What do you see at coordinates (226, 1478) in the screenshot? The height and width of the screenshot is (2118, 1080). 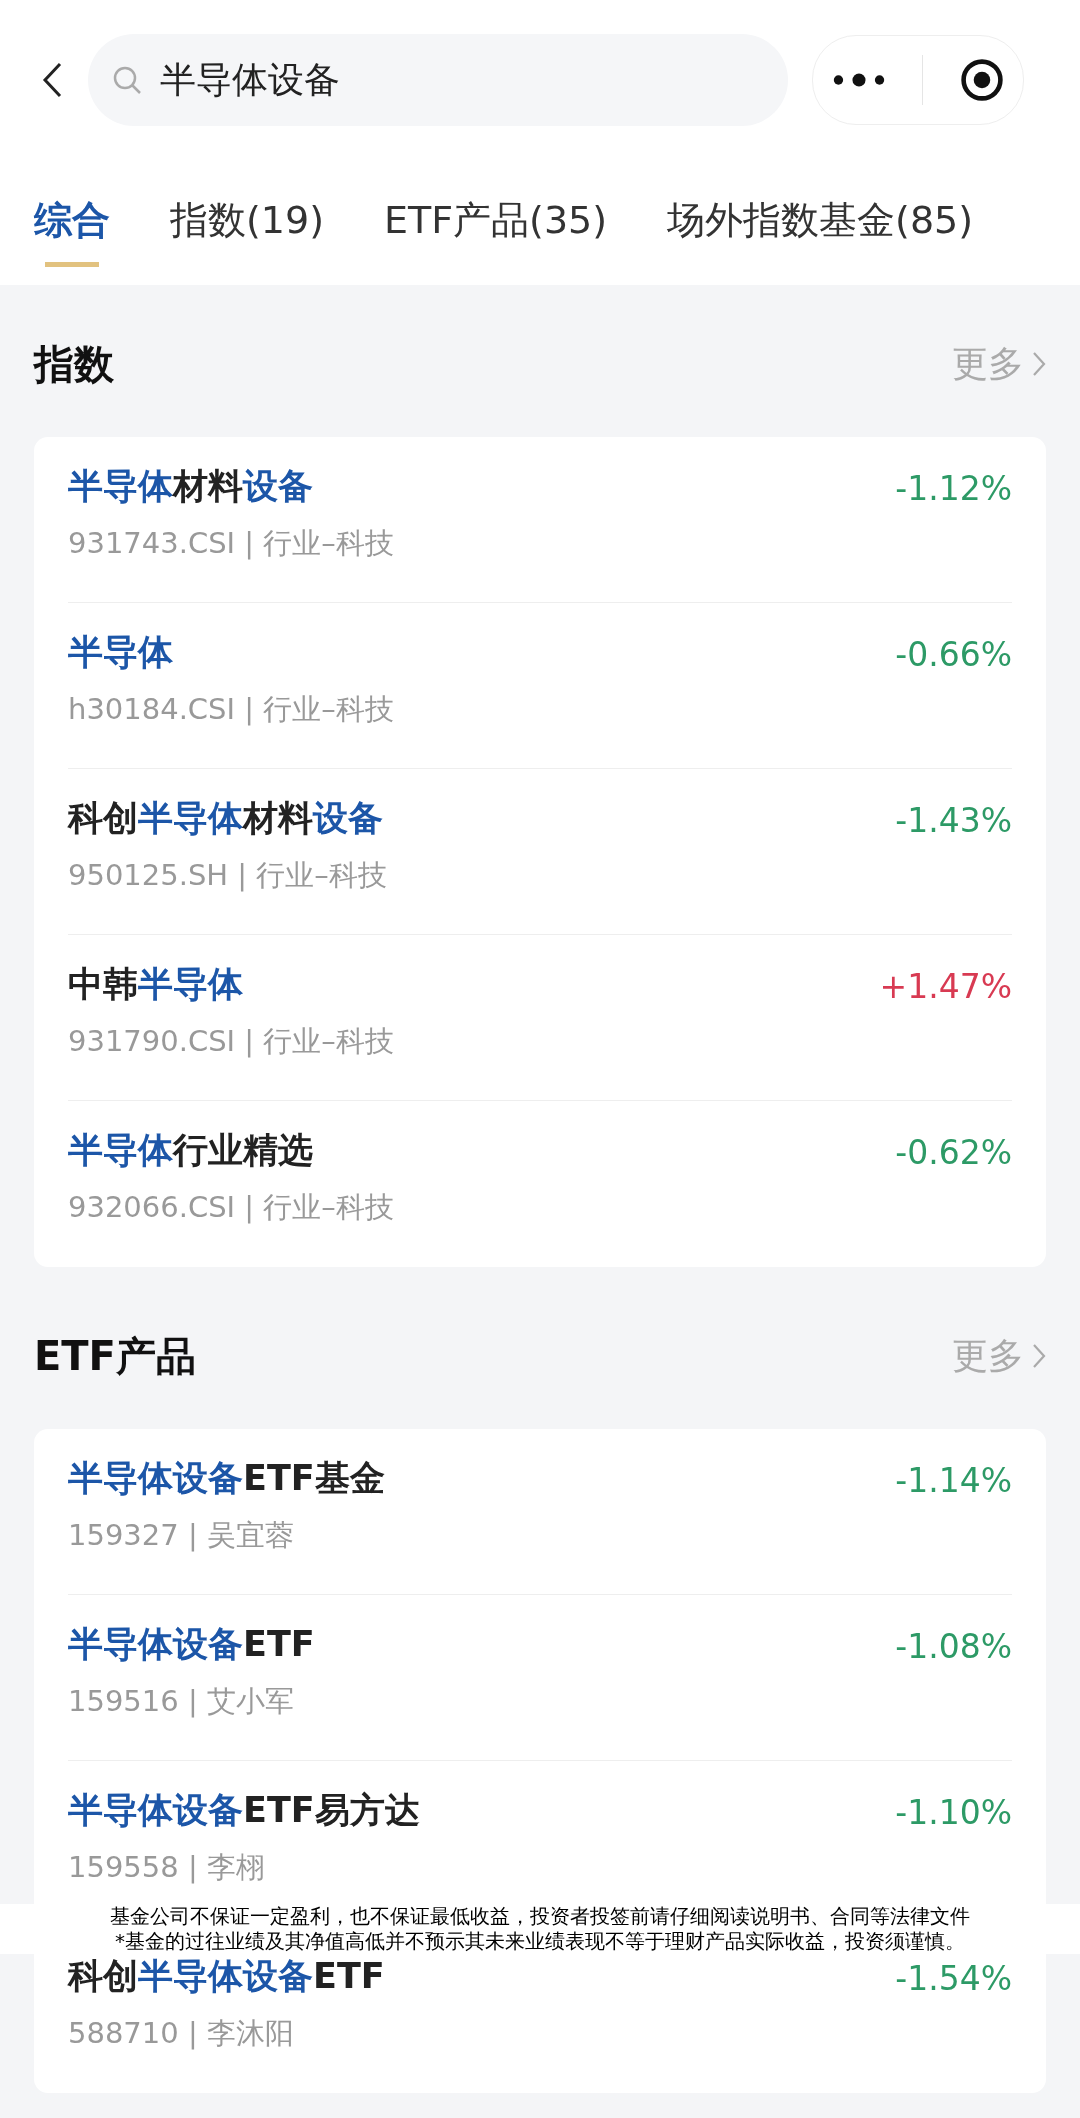 I see `item-name: 半导体设备ETF基金` at bounding box center [226, 1478].